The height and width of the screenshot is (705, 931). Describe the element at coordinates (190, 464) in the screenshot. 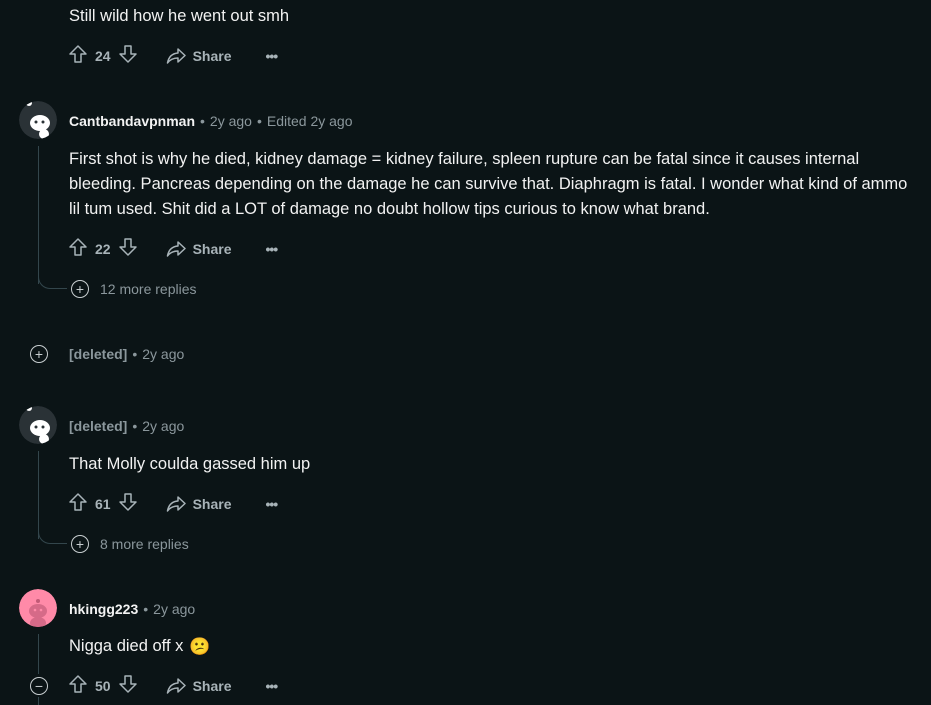

I see `comment-text: That Molly coulda gassed him up` at that location.